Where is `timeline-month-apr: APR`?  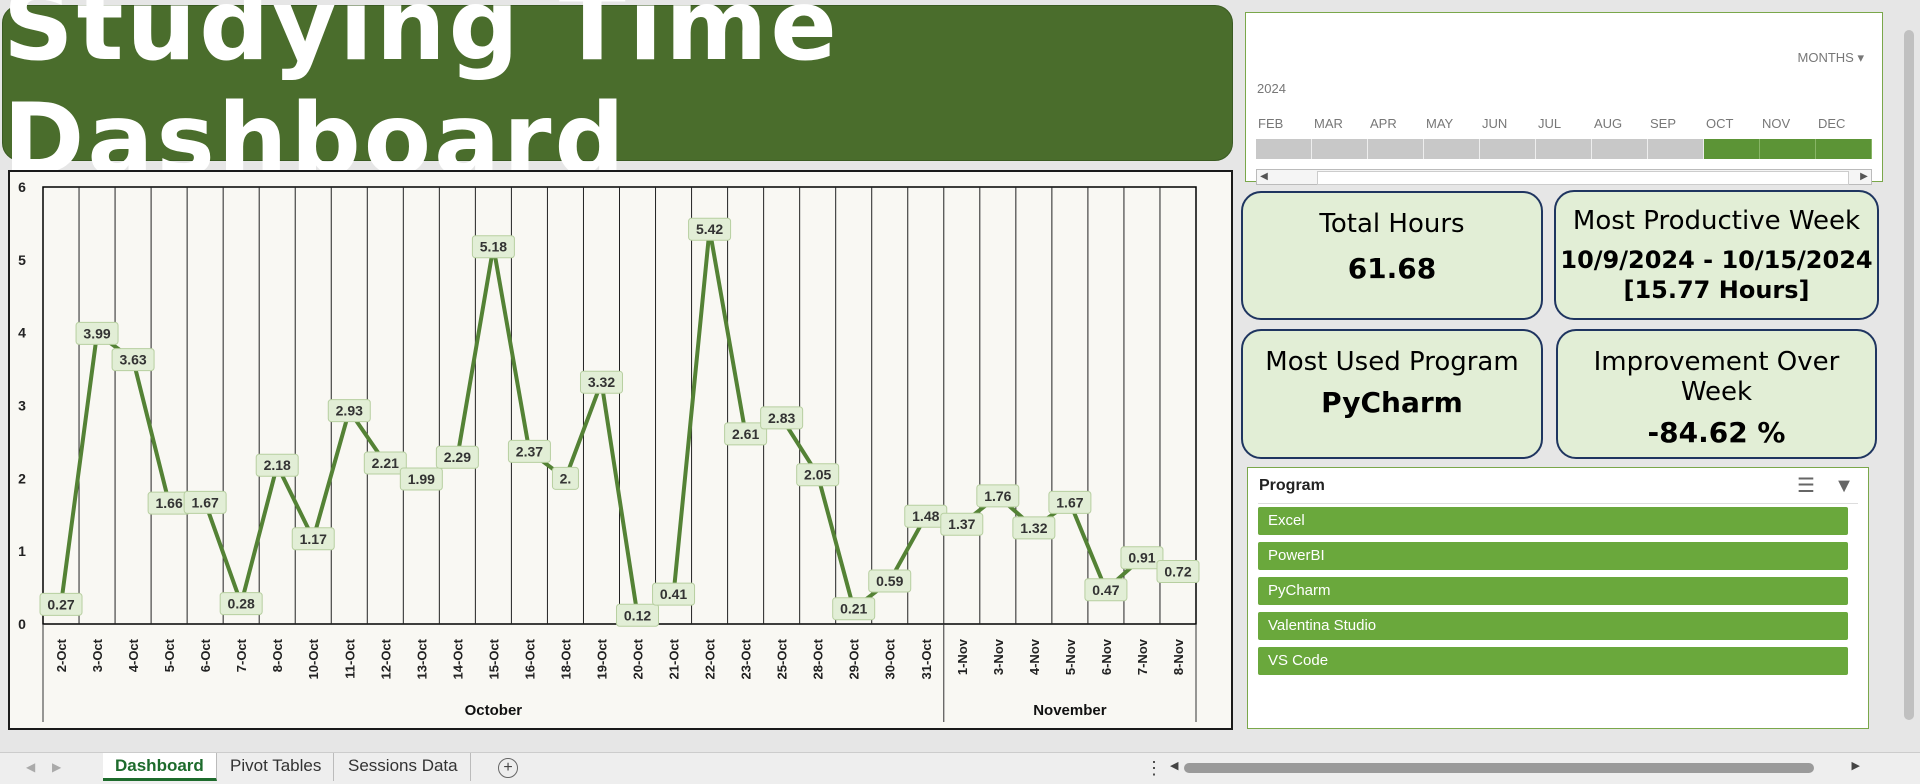
timeline-month-apr: APR is located at coordinates (1383, 123).